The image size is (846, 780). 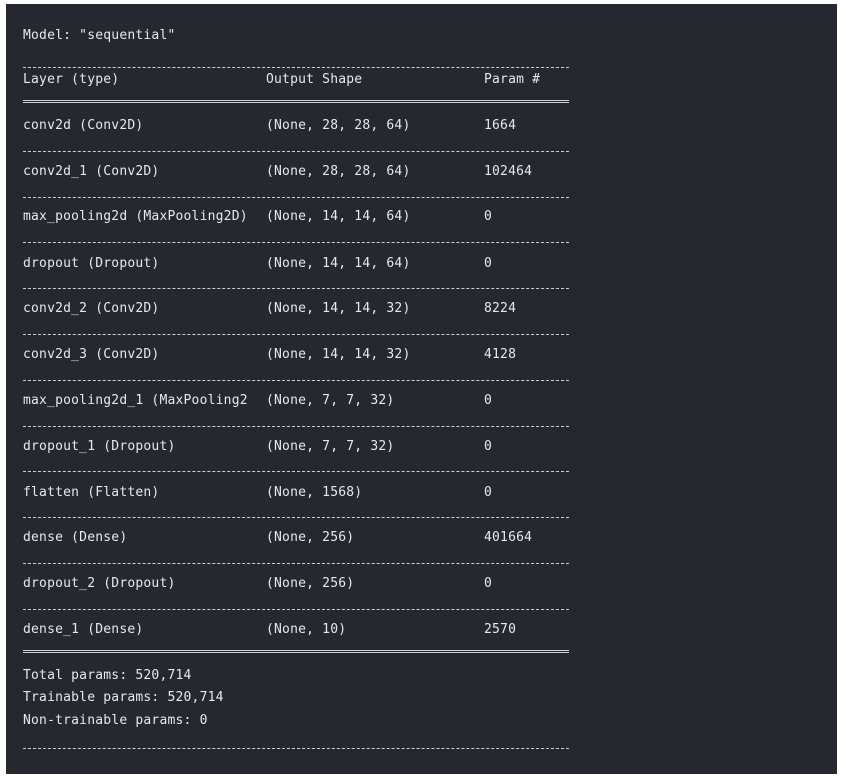 I want to click on row-params: 4128, so click(x=500, y=354).